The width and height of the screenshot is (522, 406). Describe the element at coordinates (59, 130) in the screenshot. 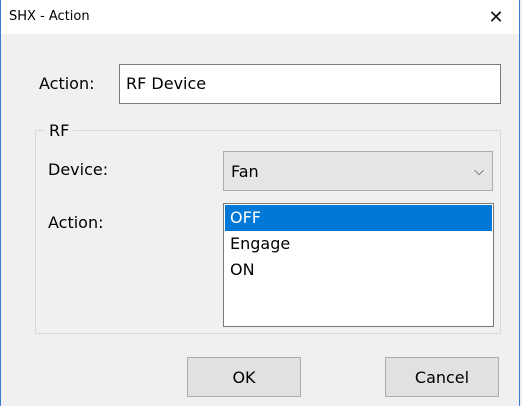

I see `rf-group-legend: RF` at that location.